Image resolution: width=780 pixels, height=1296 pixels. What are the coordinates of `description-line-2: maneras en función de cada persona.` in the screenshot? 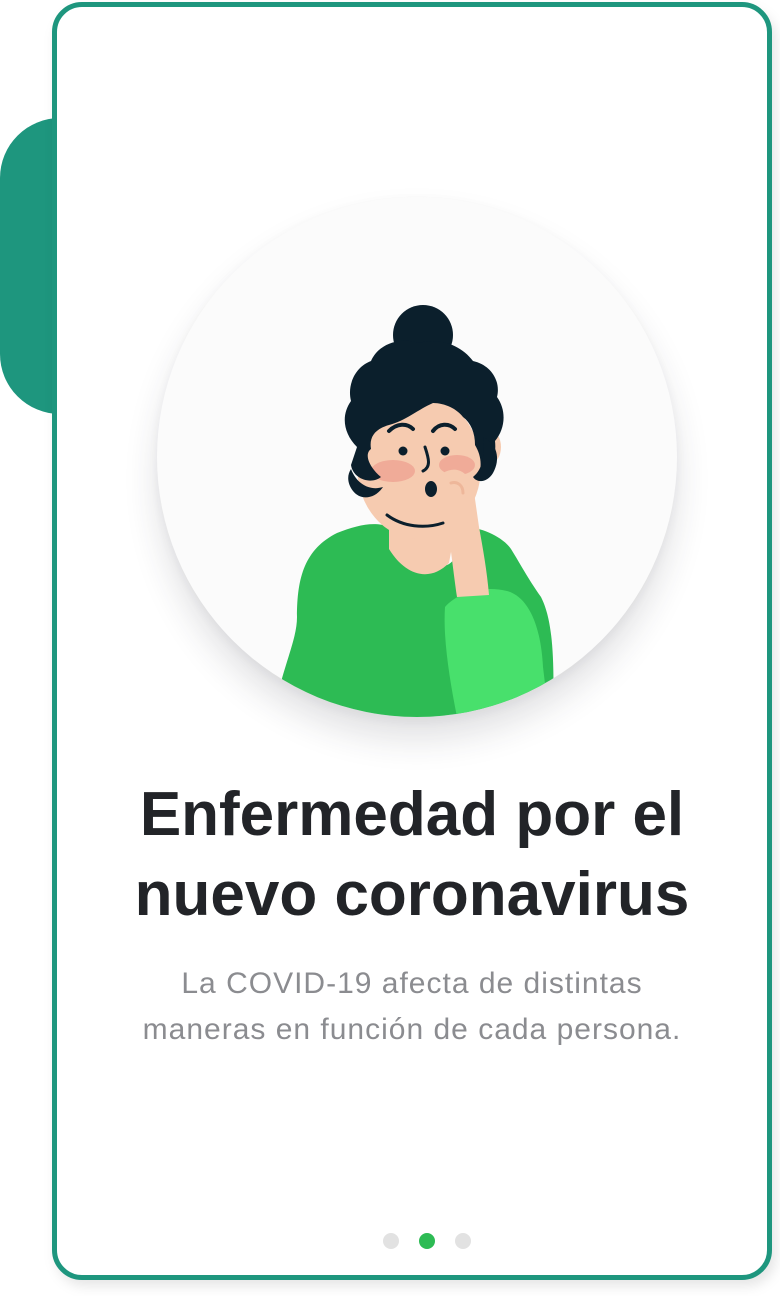 It's located at (412, 1029).